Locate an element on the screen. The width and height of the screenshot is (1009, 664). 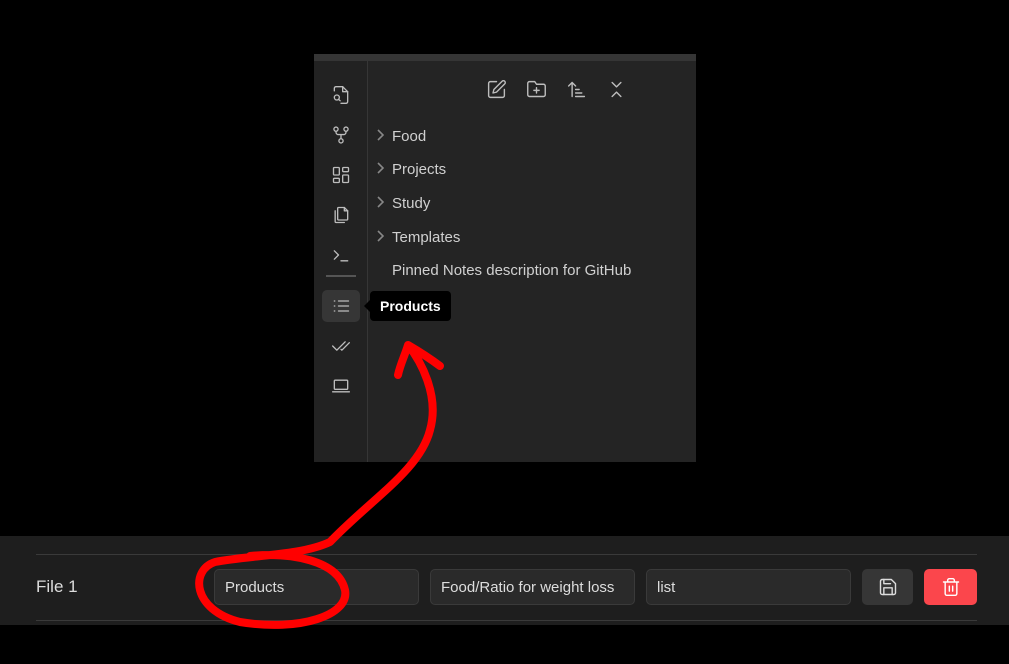
tree-folder-templates: Templates is located at coordinates (419, 237).